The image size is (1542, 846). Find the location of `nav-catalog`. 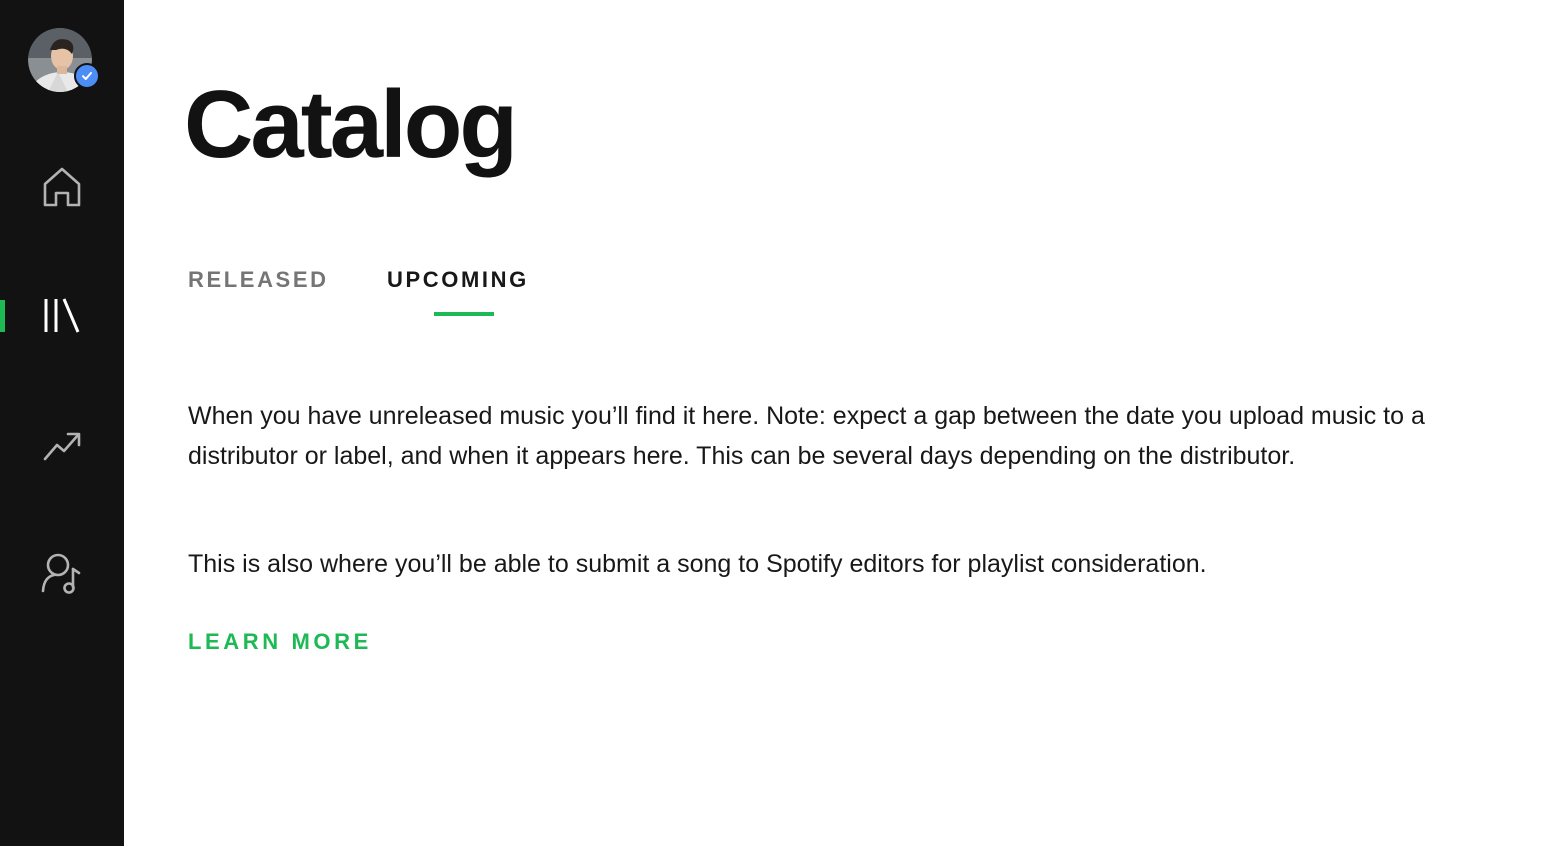

nav-catalog is located at coordinates (62, 316).